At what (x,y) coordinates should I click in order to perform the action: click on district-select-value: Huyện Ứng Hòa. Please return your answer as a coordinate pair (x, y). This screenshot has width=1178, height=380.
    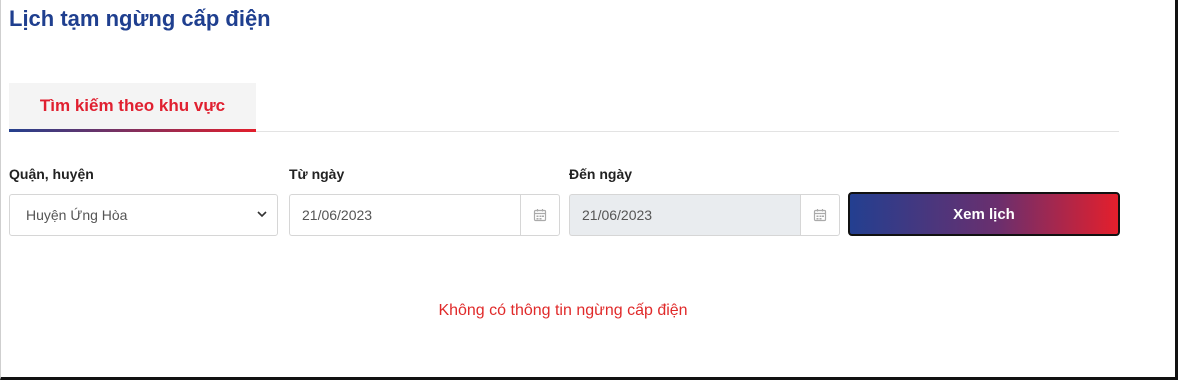
    Looking at the image, I should click on (77, 215).